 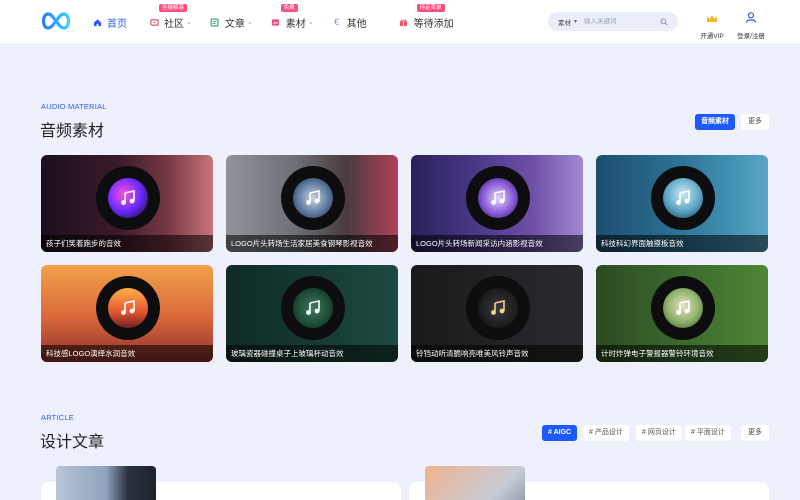 I want to click on login-label: 登录/注册, so click(x=751, y=36).